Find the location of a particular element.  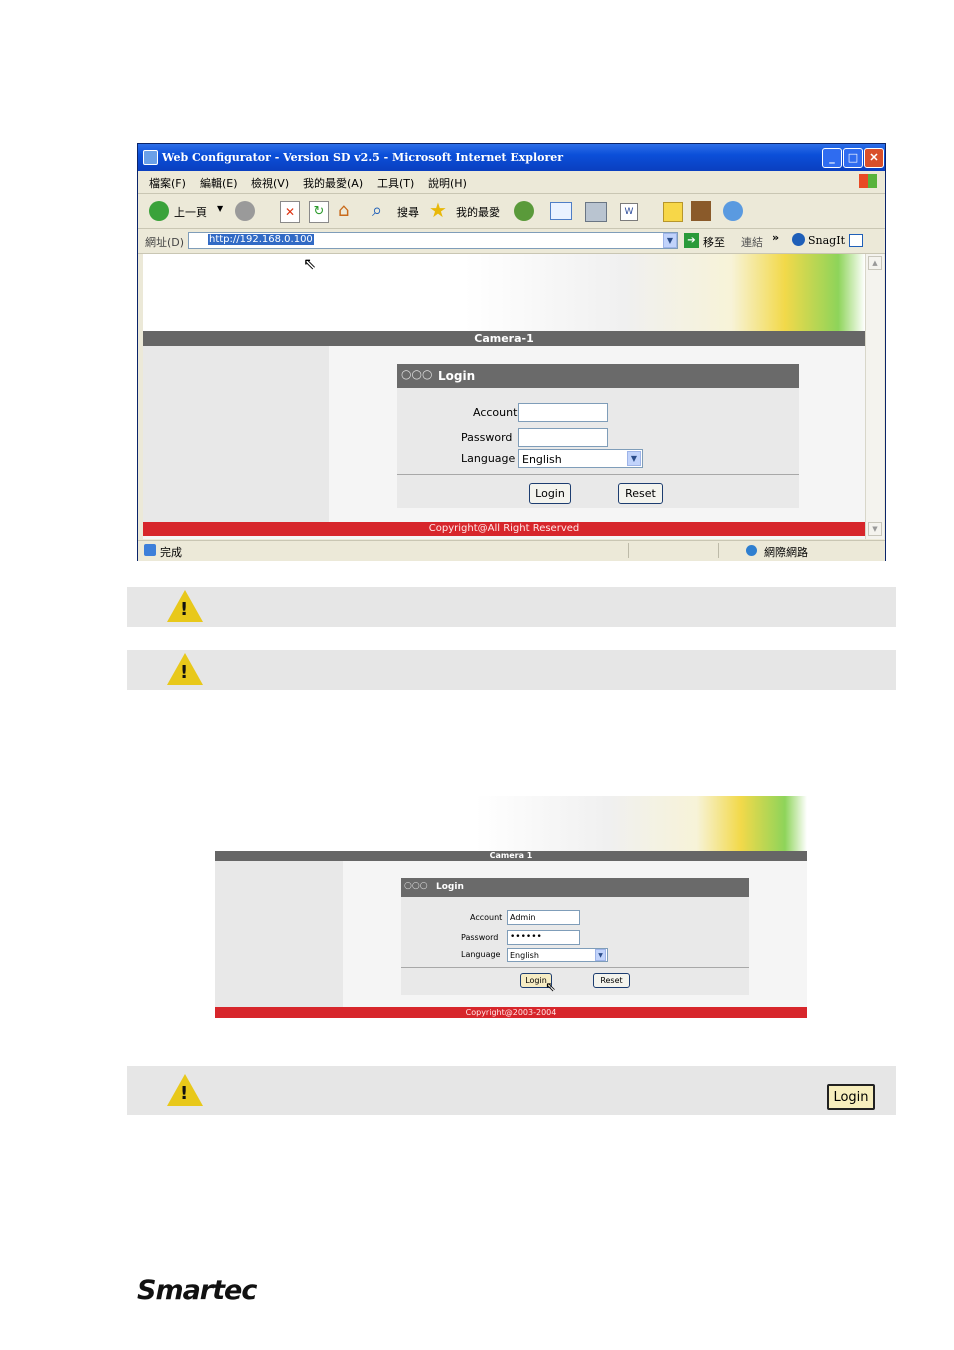

ie-icon is located at coordinates (150, 157).